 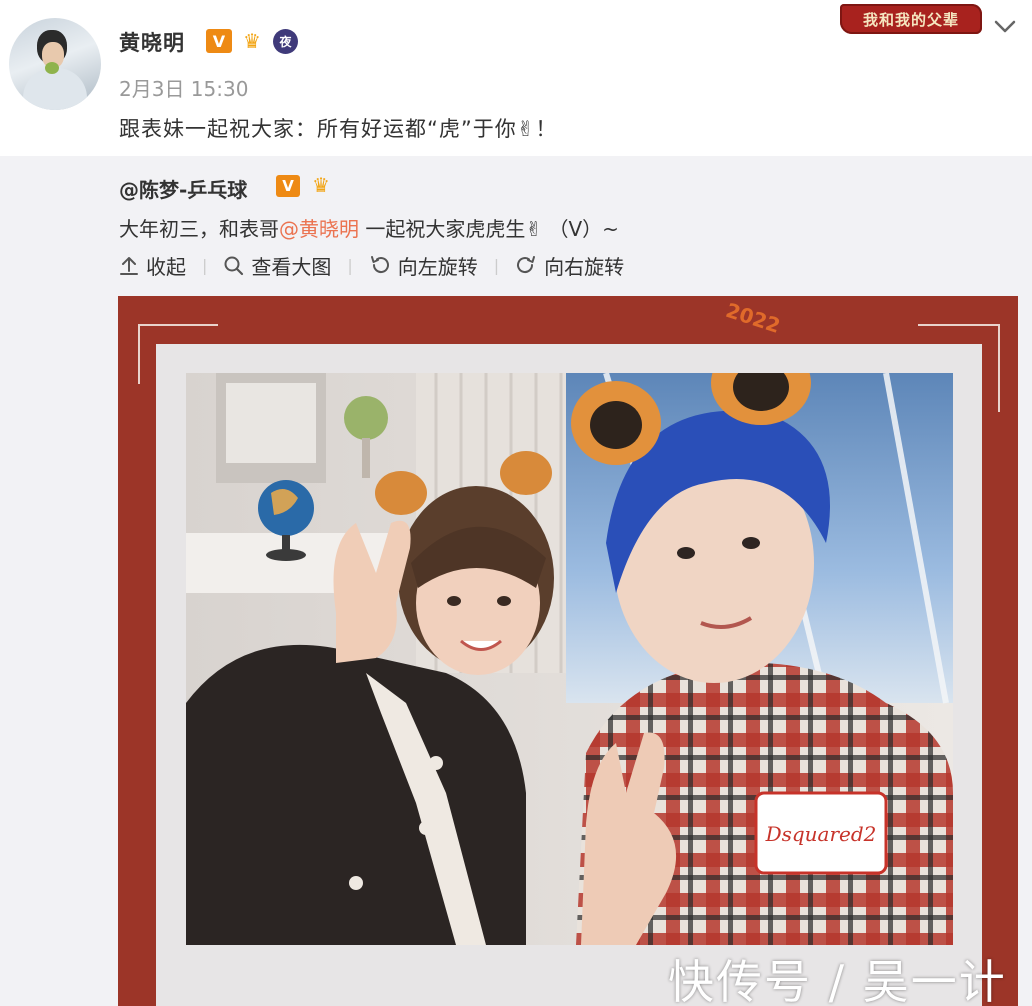 I want to click on night-badge-icon: 夜, so click(x=285, y=41).